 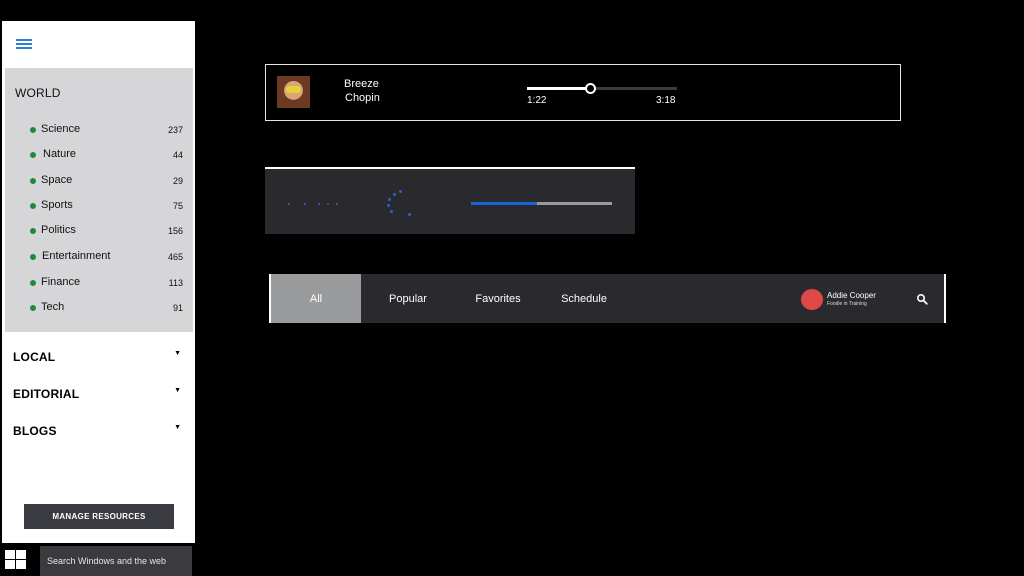 What do you see at coordinates (851, 295) in the screenshot?
I see `user-name: Addie Cooper` at bounding box center [851, 295].